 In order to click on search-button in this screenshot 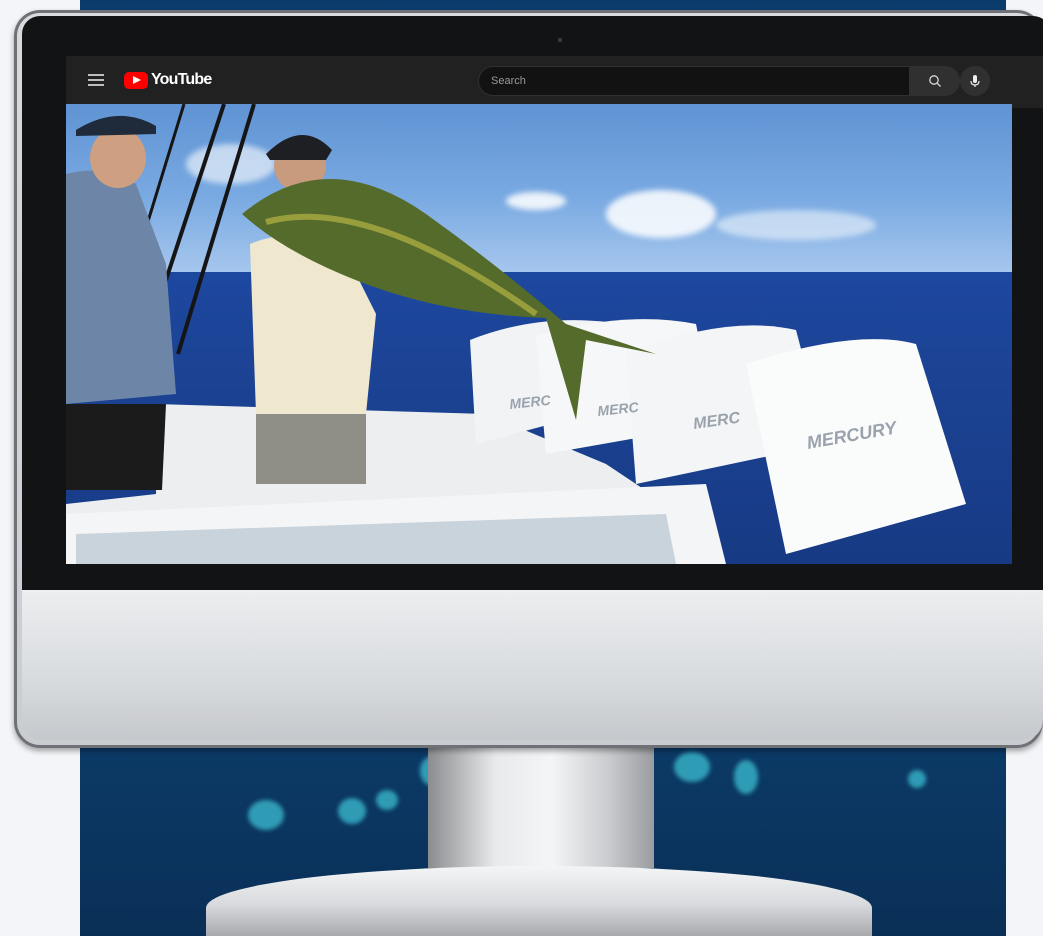, I will do `click(935, 81)`.